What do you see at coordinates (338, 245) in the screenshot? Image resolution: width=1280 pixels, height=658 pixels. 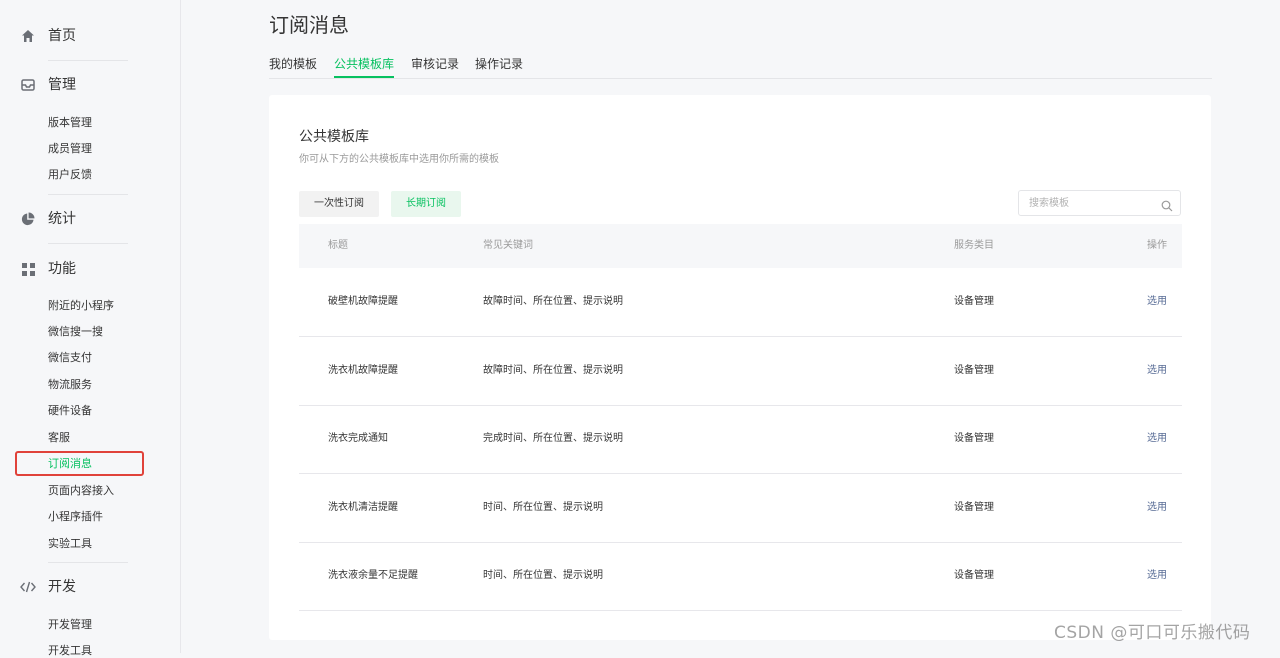 I see `column-header-title: 标题` at bounding box center [338, 245].